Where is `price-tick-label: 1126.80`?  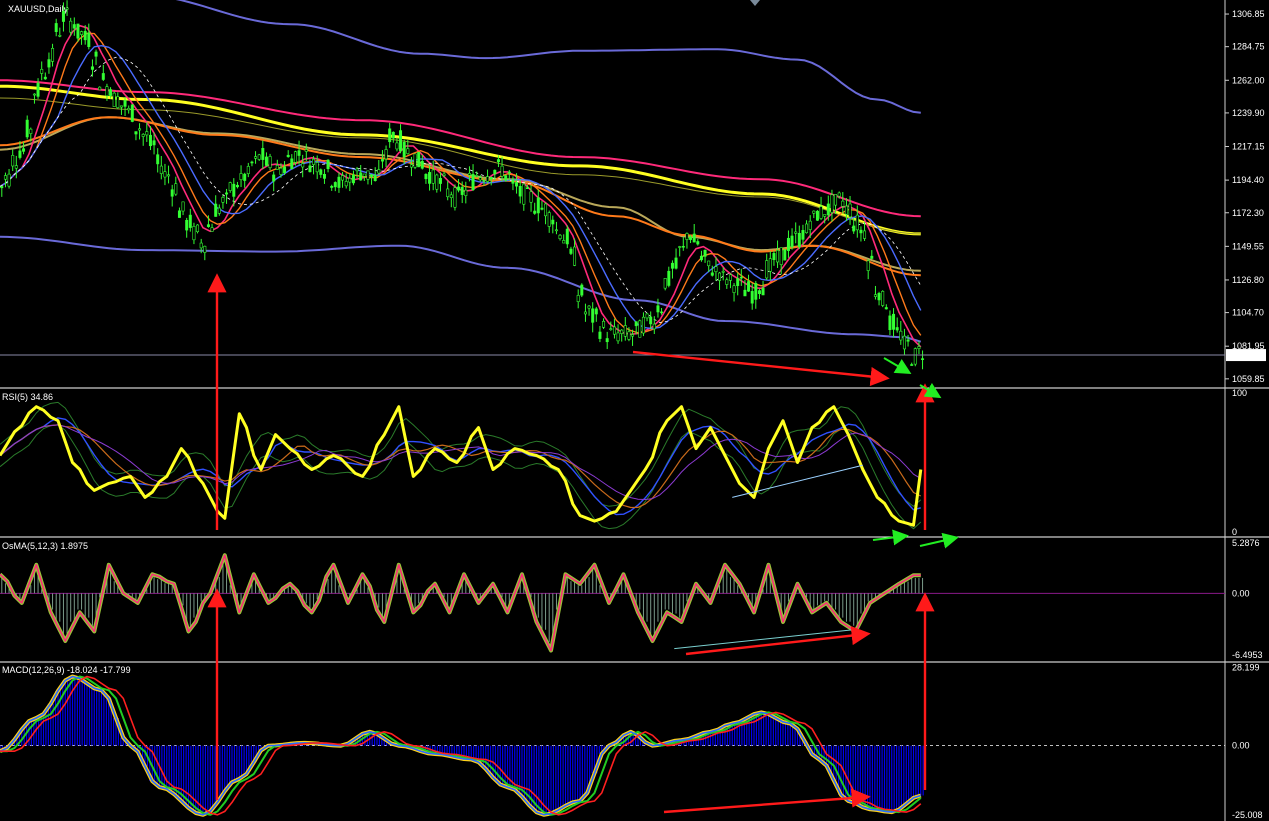 price-tick-label: 1126.80 is located at coordinates (1248, 280).